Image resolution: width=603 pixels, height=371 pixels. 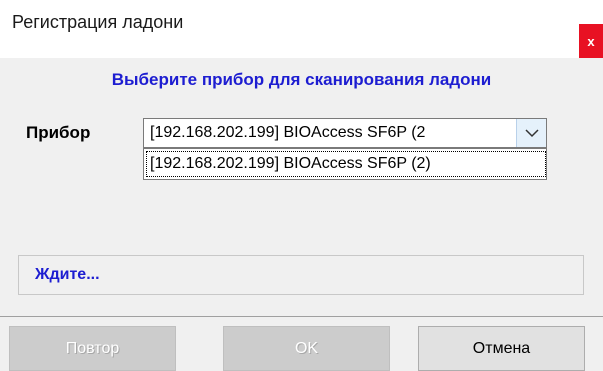 I want to click on close-icon: x, so click(x=591, y=41).